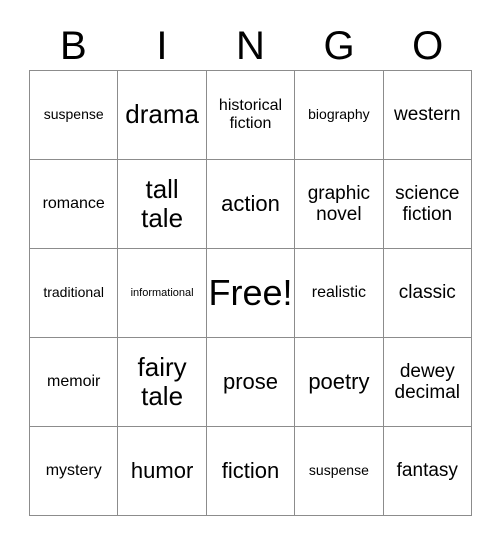 Image resolution: width=500 pixels, height=544 pixels. I want to click on bingo-cell: biography, so click(339, 115).